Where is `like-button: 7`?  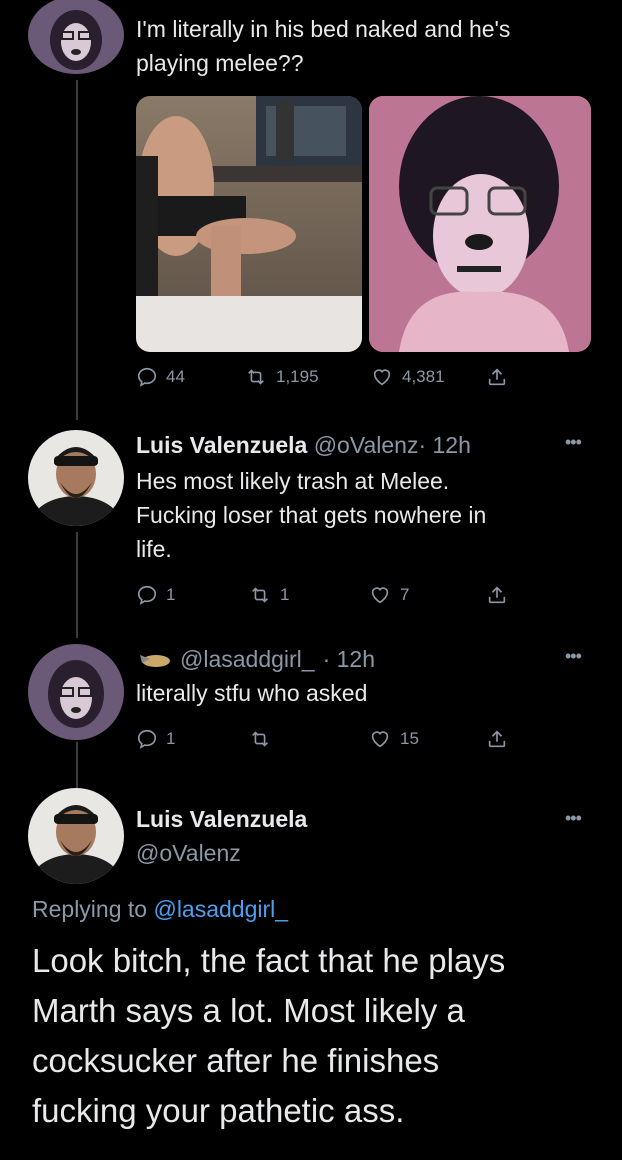 like-button: 7 is located at coordinates (388, 595).